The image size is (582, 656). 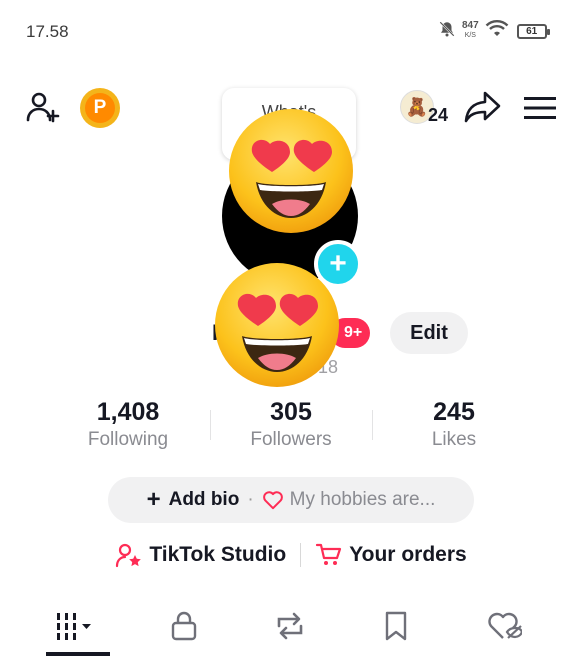 What do you see at coordinates (129, 555) in the screenshot?
I see `person-star-icon` at bounding box center [129, 555].